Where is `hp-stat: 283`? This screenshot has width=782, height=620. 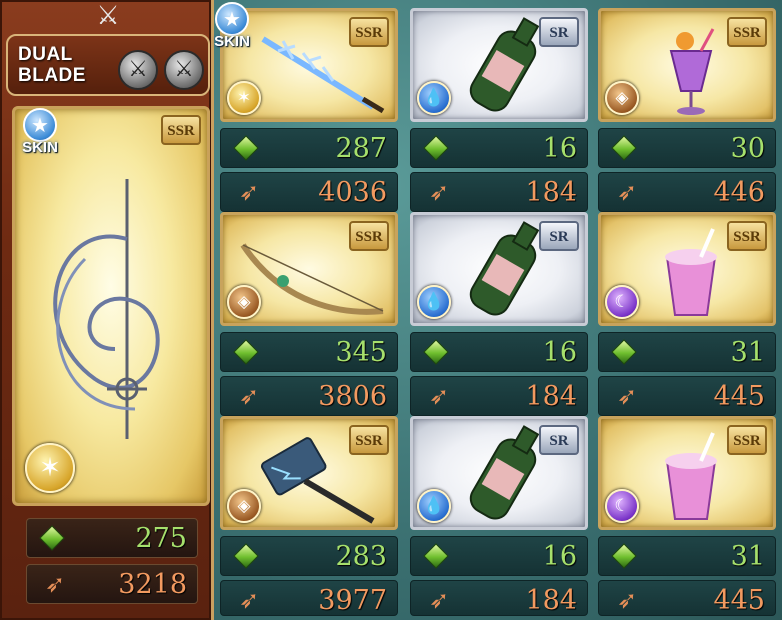
hp-stat: 283 is located at coordinates (309, 556).